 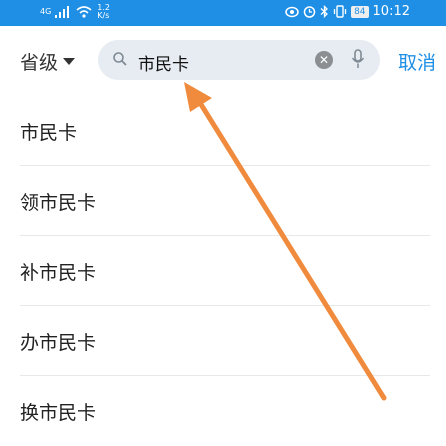 What do you see at coordinates (120, 59) in the screenshot?
I see `search-icon` at bounding box center [120, 59].